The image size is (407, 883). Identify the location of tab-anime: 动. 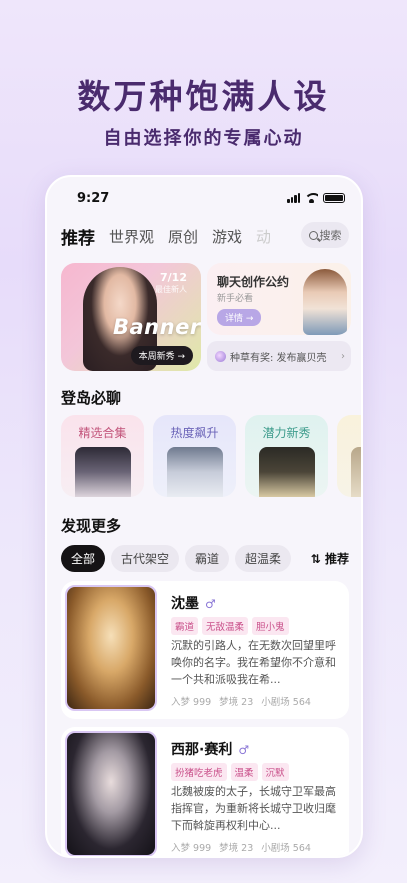
(263, 236).